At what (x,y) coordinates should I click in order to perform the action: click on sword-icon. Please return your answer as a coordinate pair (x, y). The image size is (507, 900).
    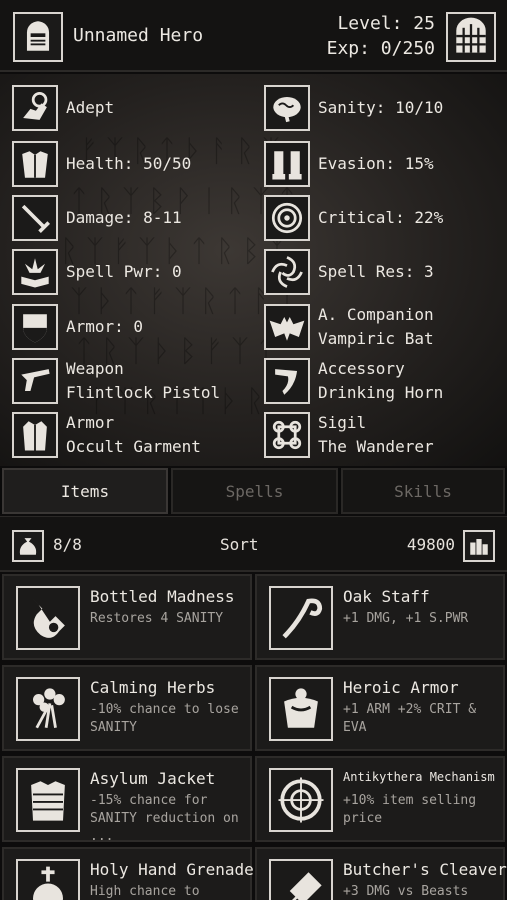
    Looking at the image, I should click on (35, 218).